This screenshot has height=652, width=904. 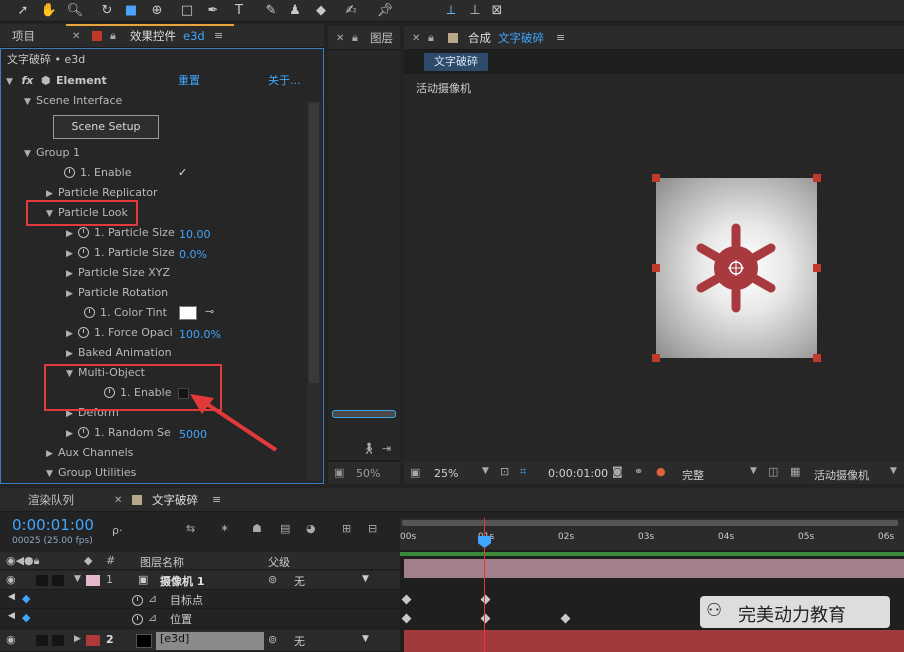 I want to click on text-icon: T, so click(x=239, y=11).